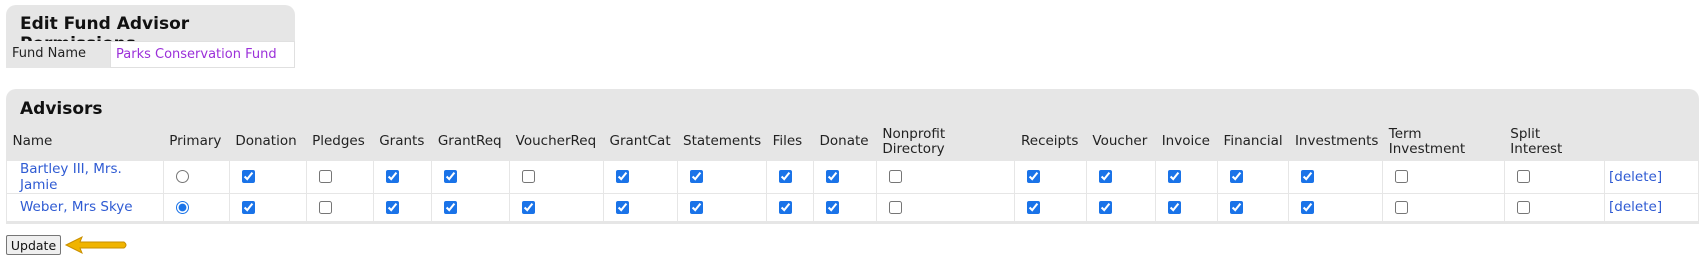  I want to click on col-header-name: Name, so click(32, 141).